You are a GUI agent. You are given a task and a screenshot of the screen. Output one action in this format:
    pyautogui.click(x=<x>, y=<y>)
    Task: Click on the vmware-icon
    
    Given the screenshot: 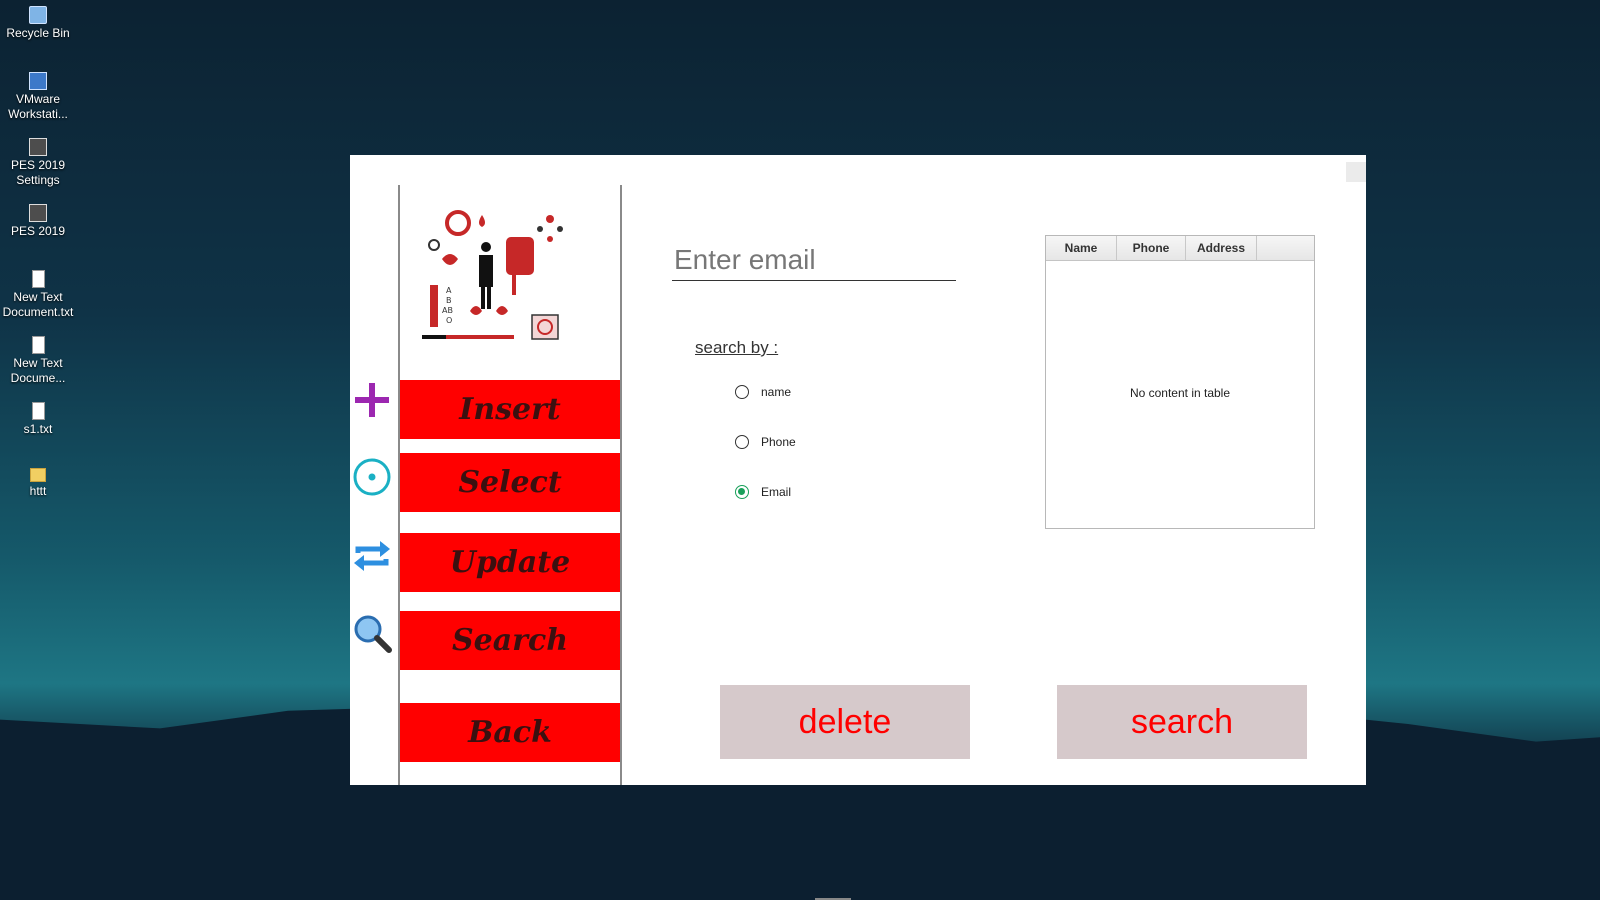 What is the action you would take?
    pyautogui.click(x=38, y=81)
    